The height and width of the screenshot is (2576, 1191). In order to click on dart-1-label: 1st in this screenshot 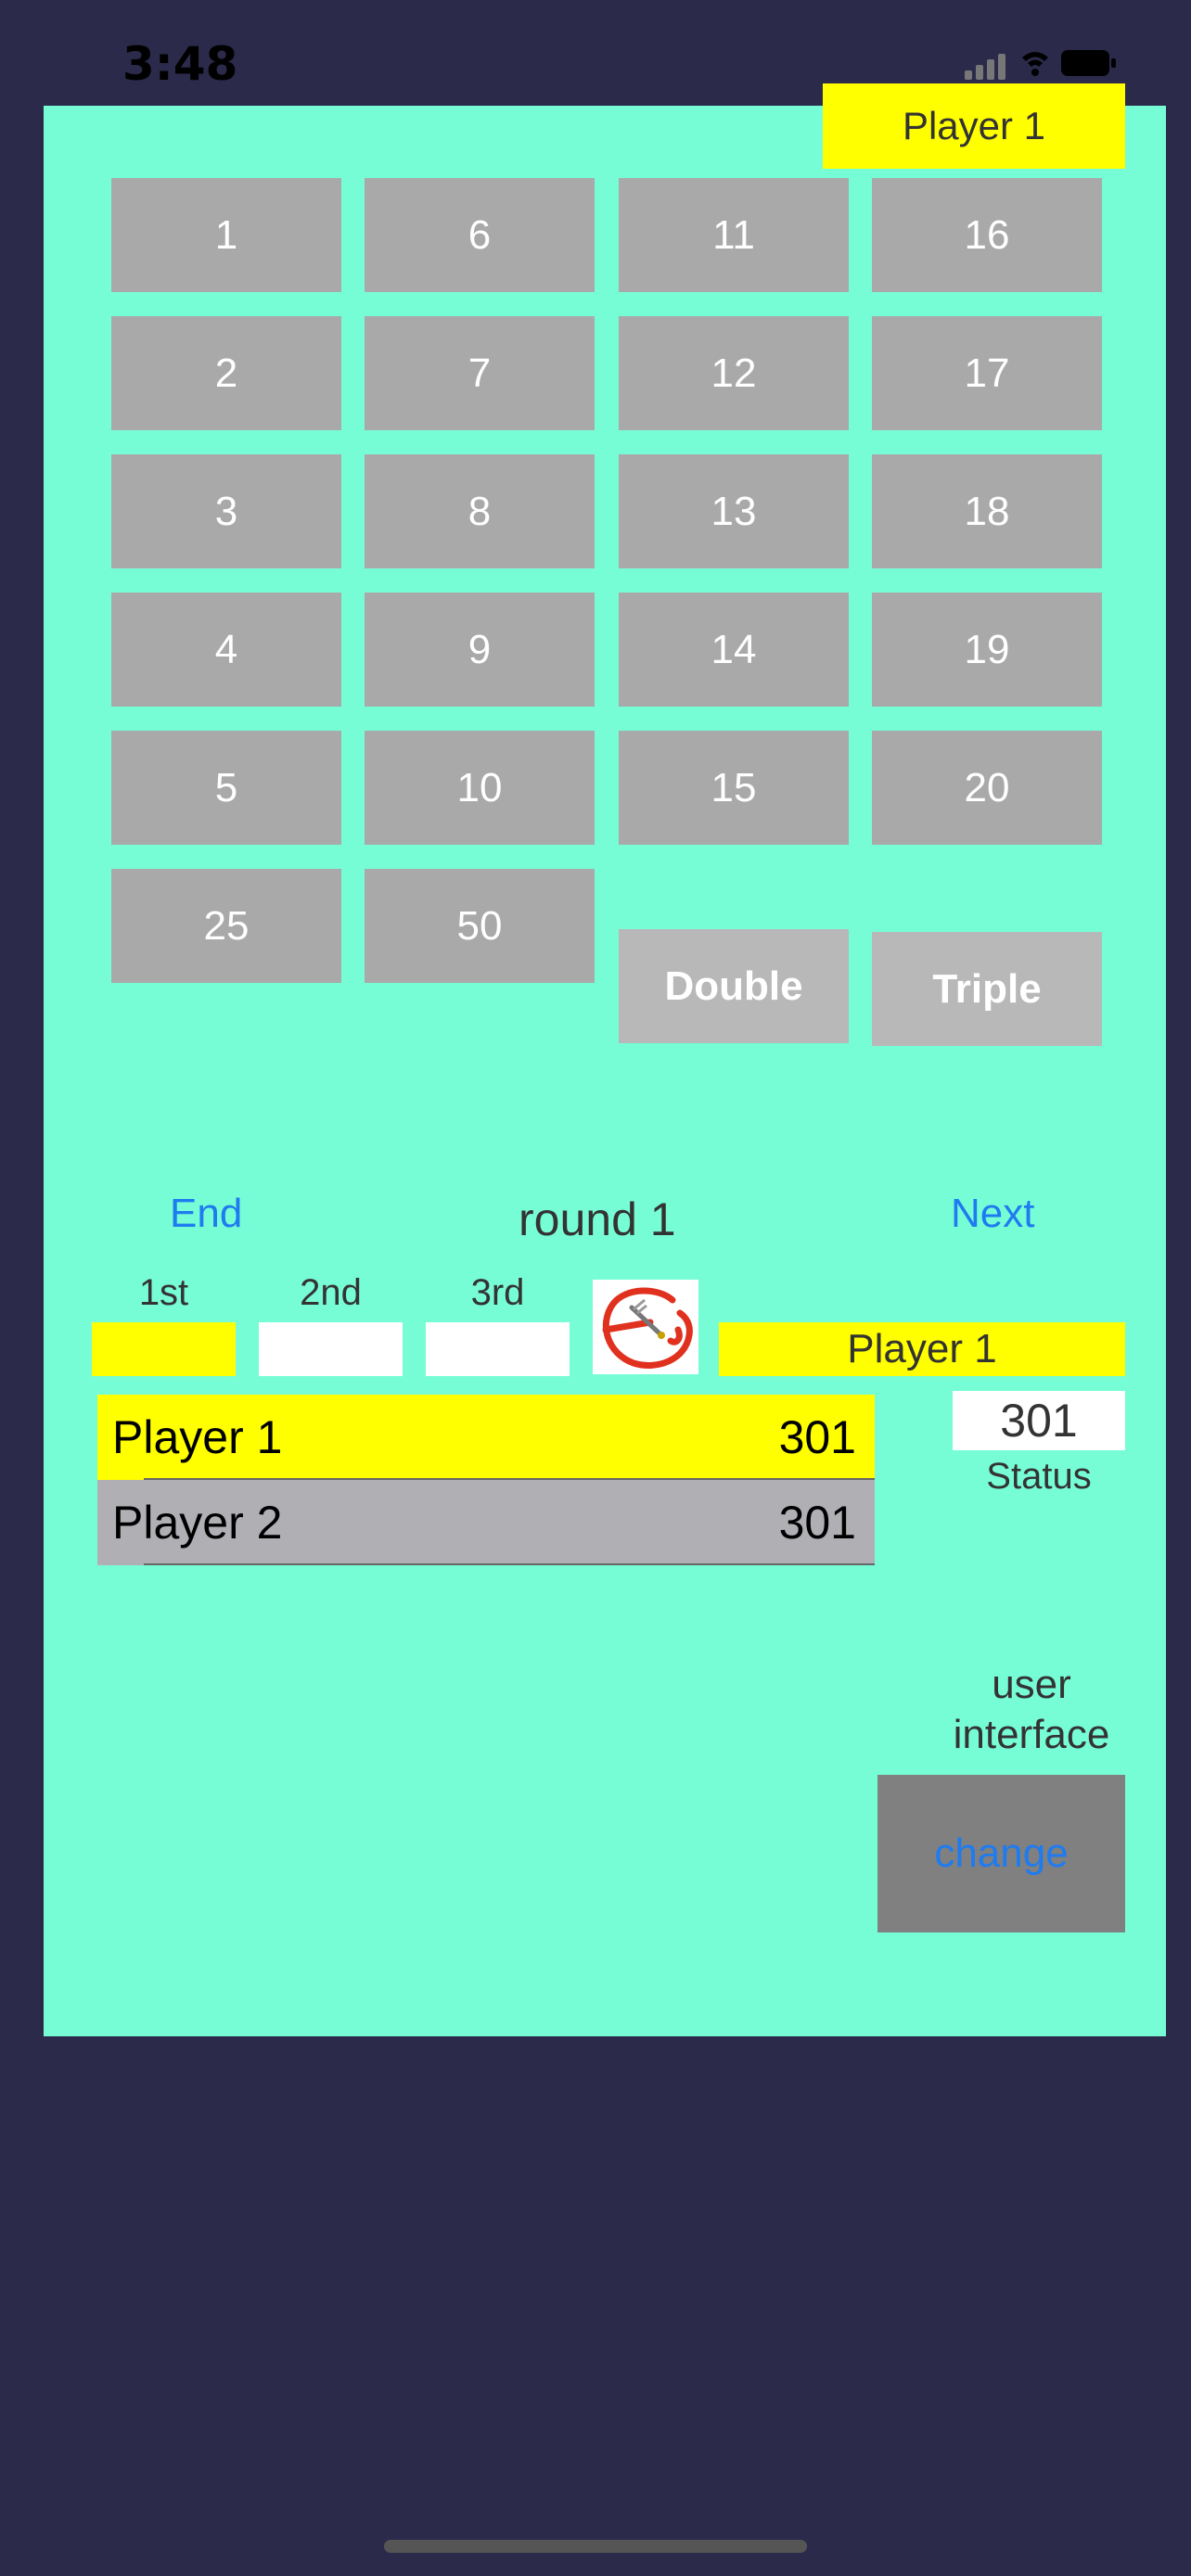, I will do `click(164, 1292)`.